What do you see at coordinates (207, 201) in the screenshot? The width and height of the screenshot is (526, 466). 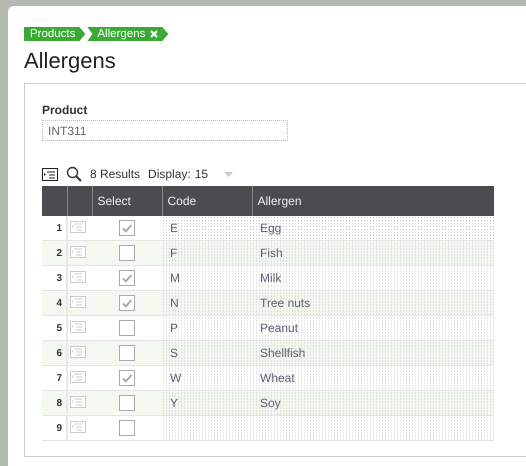 I see `column-header: Code` at bounding box center [207, 201].